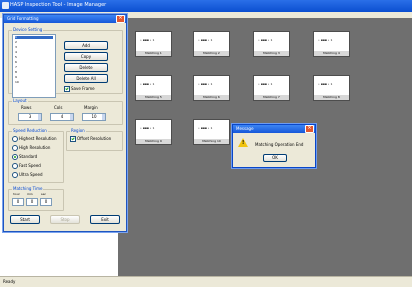 The image size is (412, 287). Describe the element at coordinates (94, 138) in the screenshot. I see `offset-resolution-label: Offset Resolution` at that location.